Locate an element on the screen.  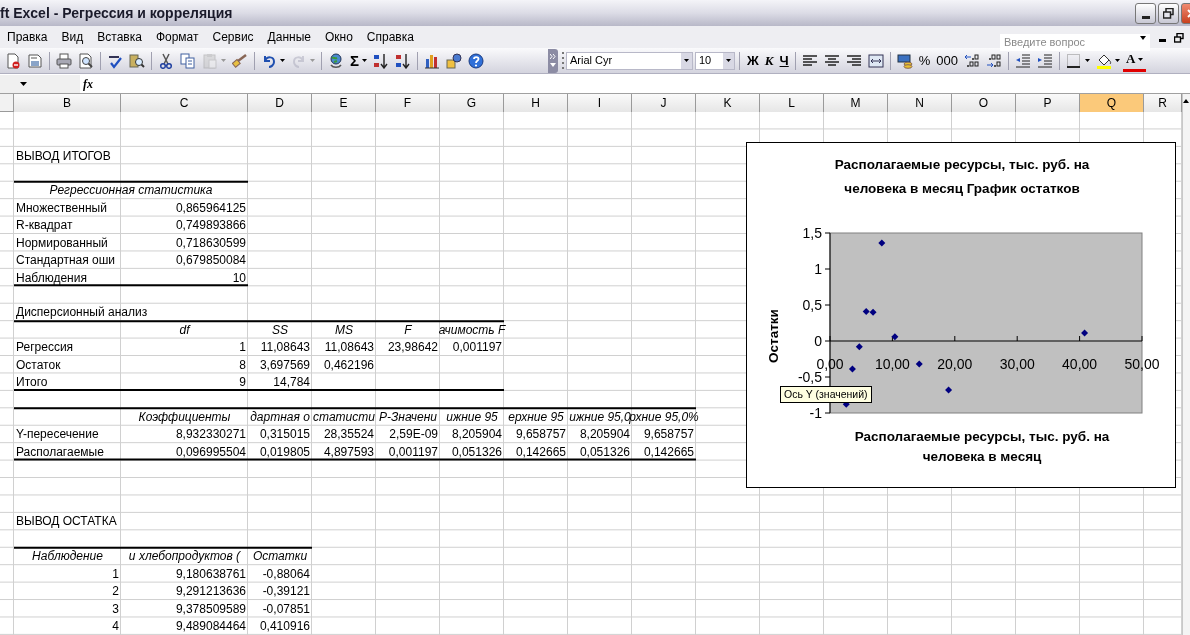
table-cell: 0,410916 is located at coordinates (284, 626).